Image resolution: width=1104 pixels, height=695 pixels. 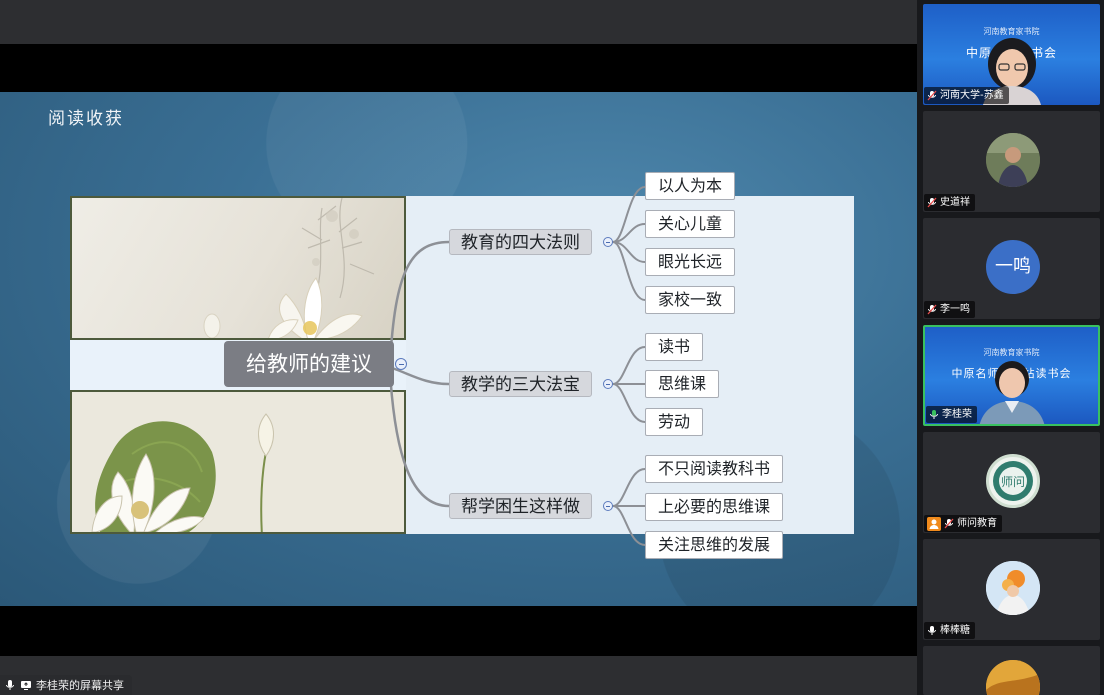 I want to click on participant-tile: 史道祥, so click(x=1011, y=161).